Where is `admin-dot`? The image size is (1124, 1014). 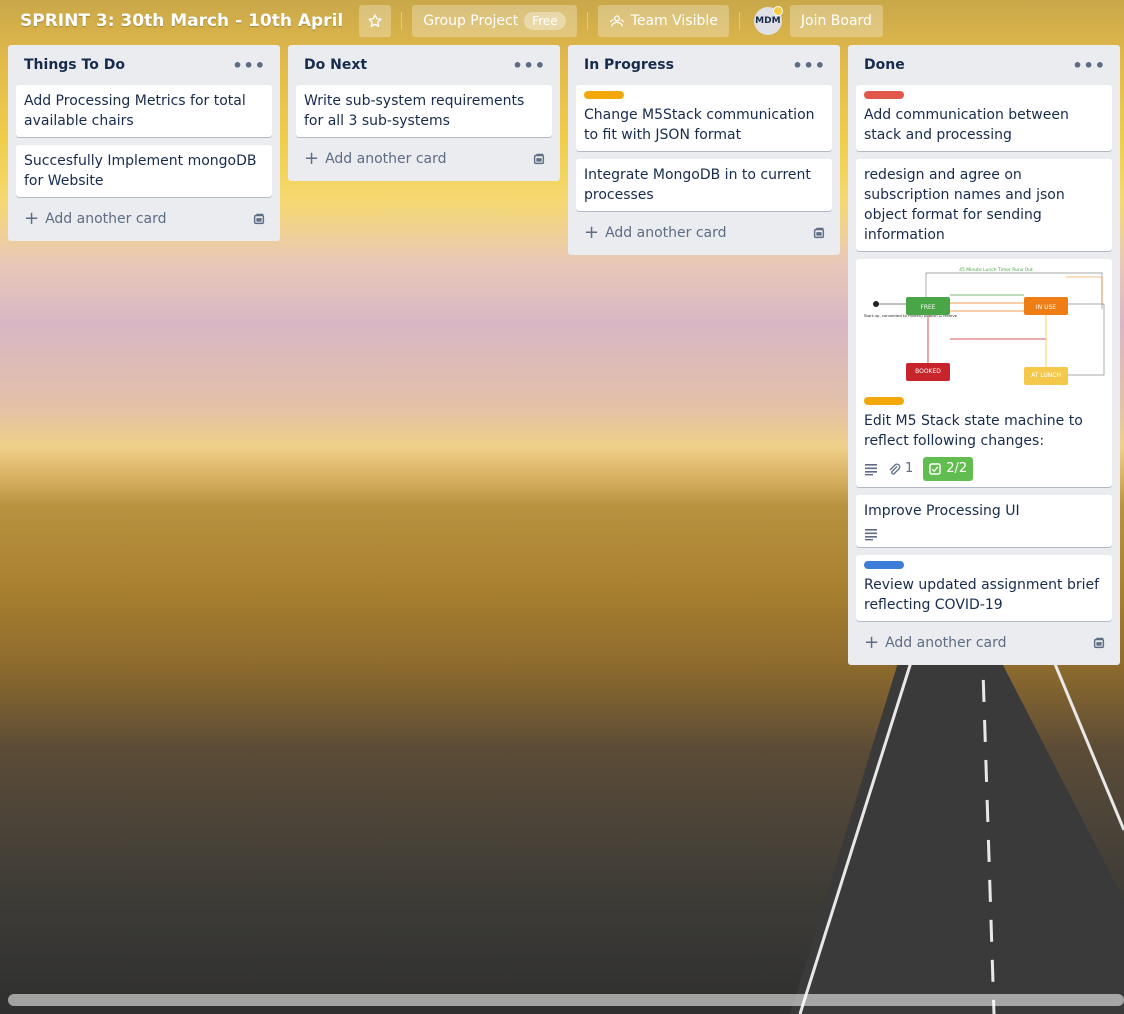 admin-dot is located at coordinates (777, 11).